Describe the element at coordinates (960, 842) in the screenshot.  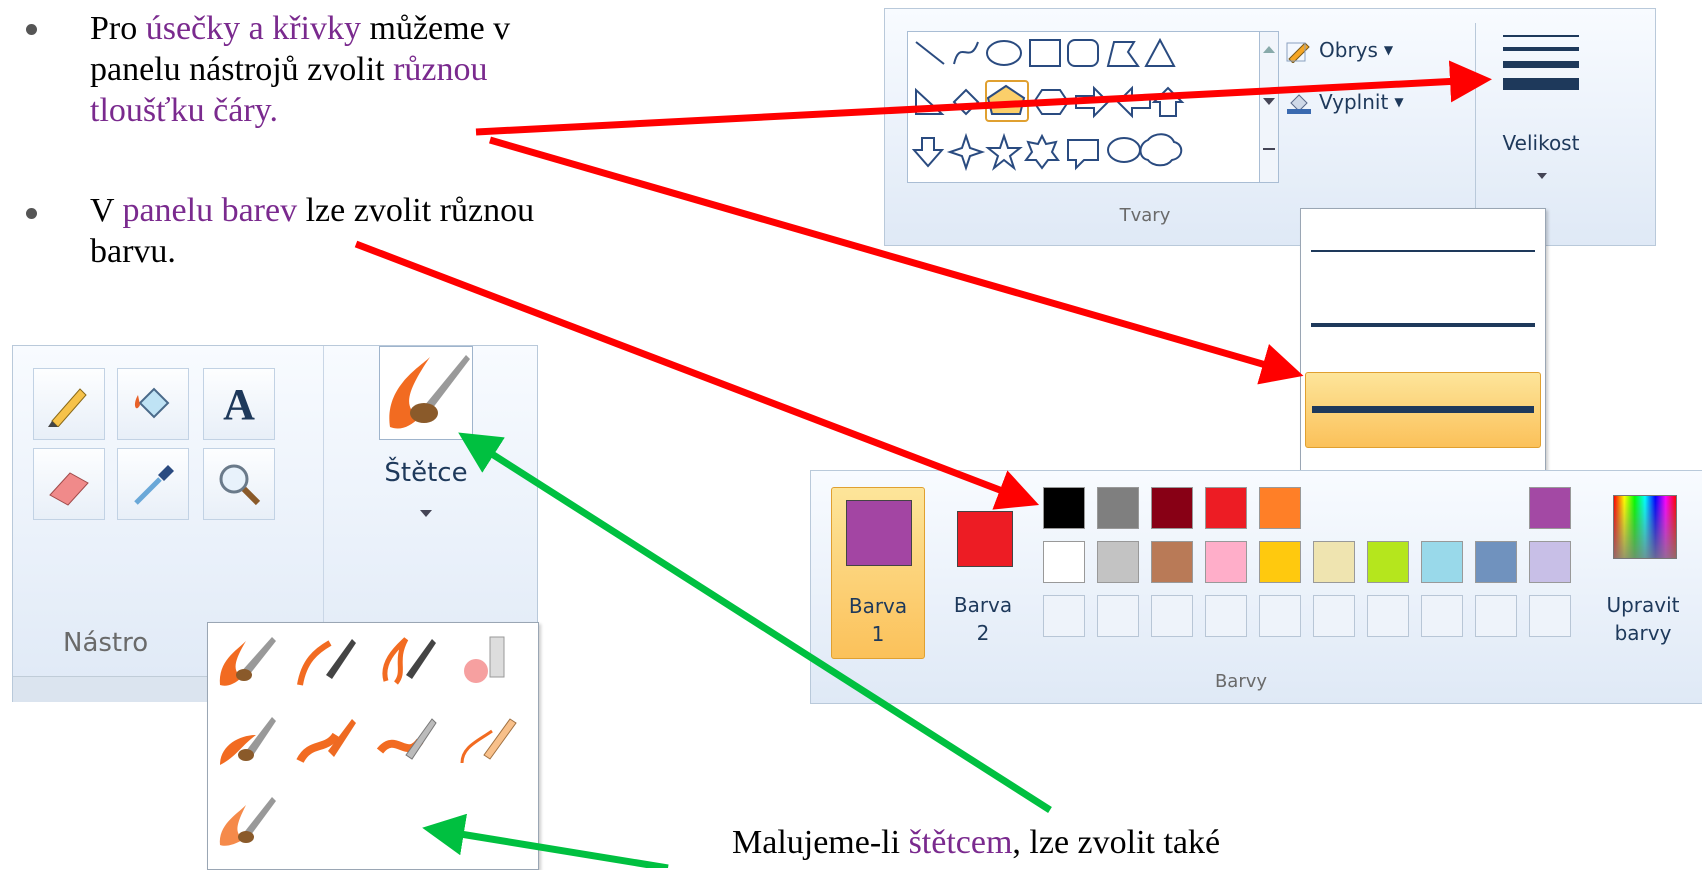
I see `highlight-text: štětcem` at that location.